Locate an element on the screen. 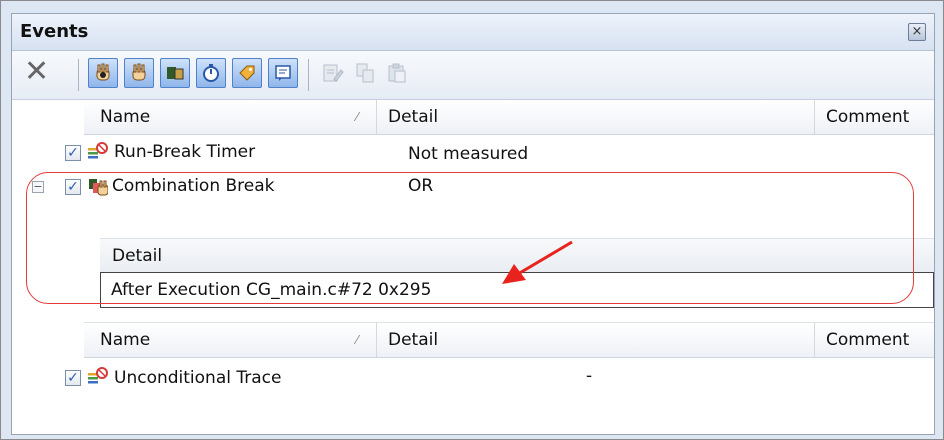  delete-button: ✕ is located at coordinates (36, 72).